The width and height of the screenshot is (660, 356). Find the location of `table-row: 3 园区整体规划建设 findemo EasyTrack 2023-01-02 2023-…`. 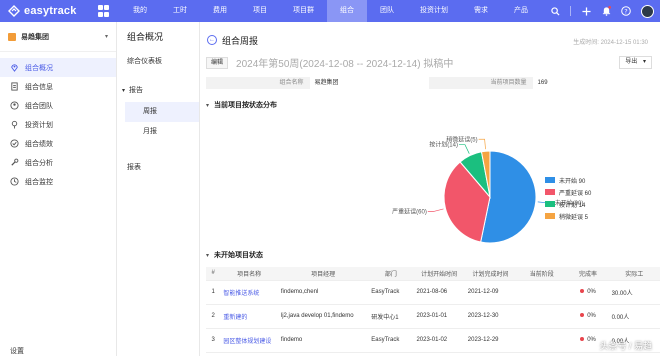

table-row: 3 园区整体规划建设 findemo EasyTrack 2023-01-02 2023-… is located at coordinates (433, 340).